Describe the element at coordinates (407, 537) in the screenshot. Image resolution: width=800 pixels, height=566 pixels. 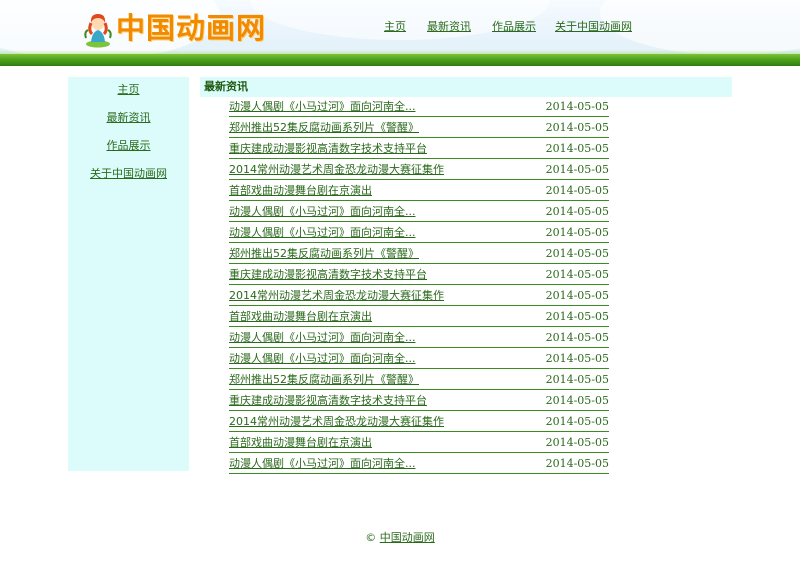
I see `footer-site-link: 中国动画网` at that location.